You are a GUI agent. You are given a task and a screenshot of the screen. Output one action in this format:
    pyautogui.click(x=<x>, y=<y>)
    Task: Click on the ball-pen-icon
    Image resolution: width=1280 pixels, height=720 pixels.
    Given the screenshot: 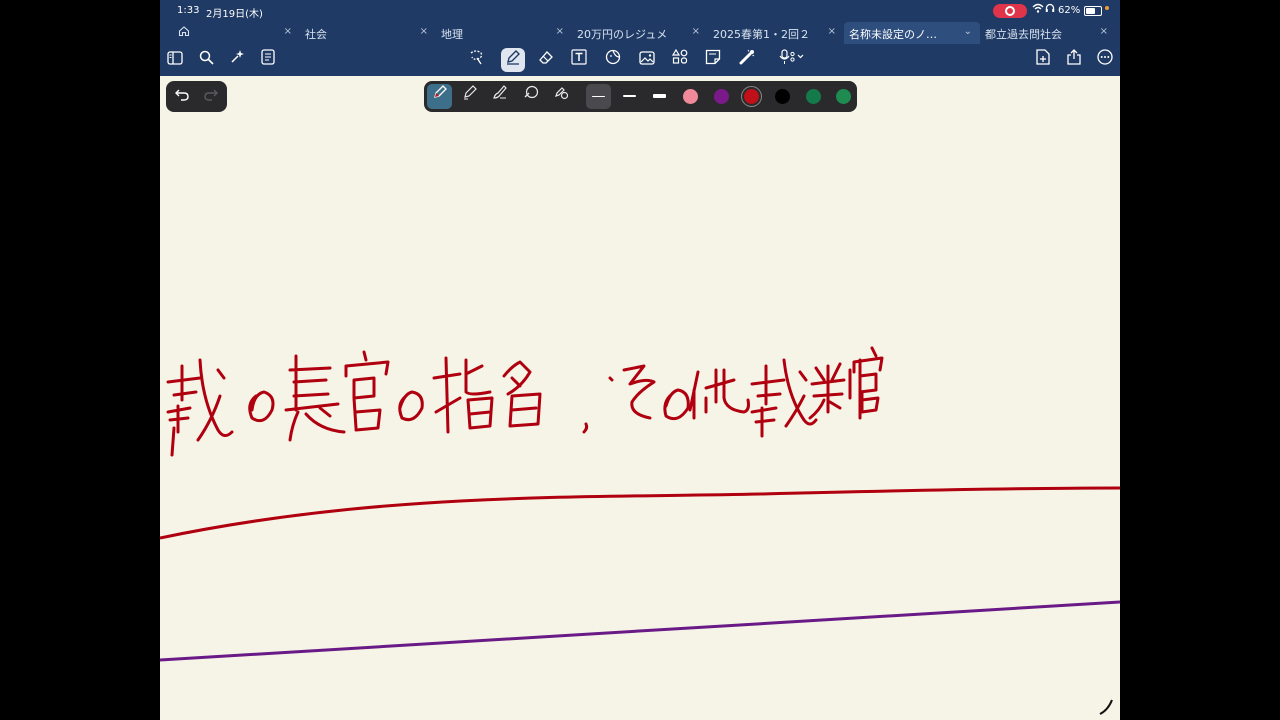 What is the action you would take?
    pyautogui.click(x=469, y=96)
    